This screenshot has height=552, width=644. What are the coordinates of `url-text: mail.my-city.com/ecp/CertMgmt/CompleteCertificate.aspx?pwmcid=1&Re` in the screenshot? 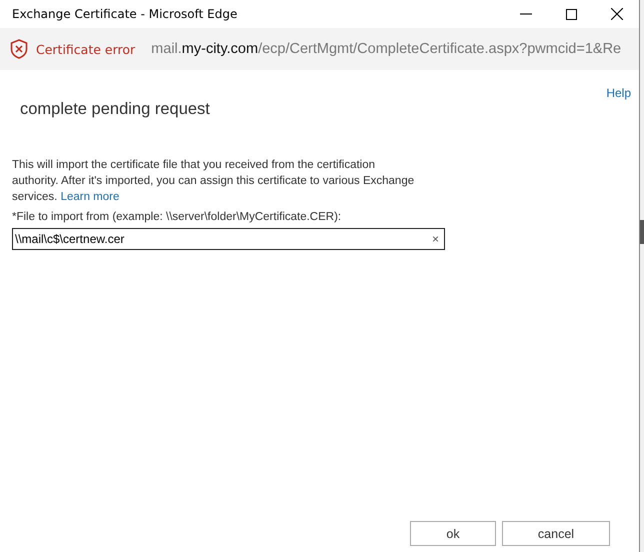 It's located at (386, 49).